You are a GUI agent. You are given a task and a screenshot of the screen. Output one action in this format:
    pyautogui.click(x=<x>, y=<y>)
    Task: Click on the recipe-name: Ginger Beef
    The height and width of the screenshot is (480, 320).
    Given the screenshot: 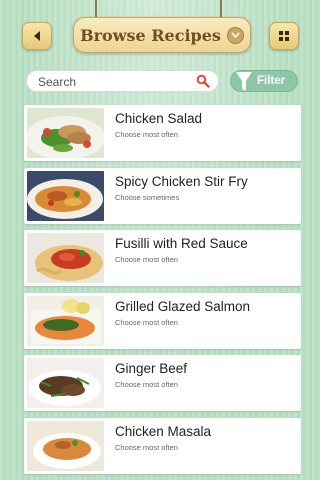 What is the action you would take?
    pyautogui.click(x=151, y=368)
    